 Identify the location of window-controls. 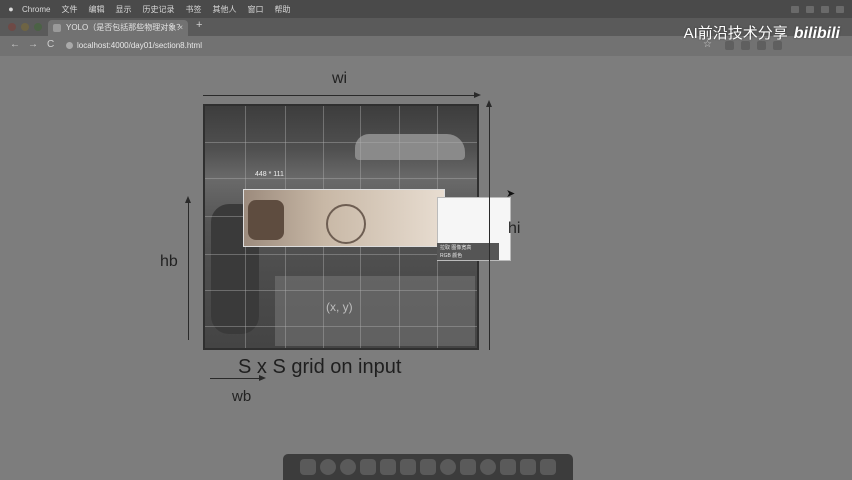
(25, 27).